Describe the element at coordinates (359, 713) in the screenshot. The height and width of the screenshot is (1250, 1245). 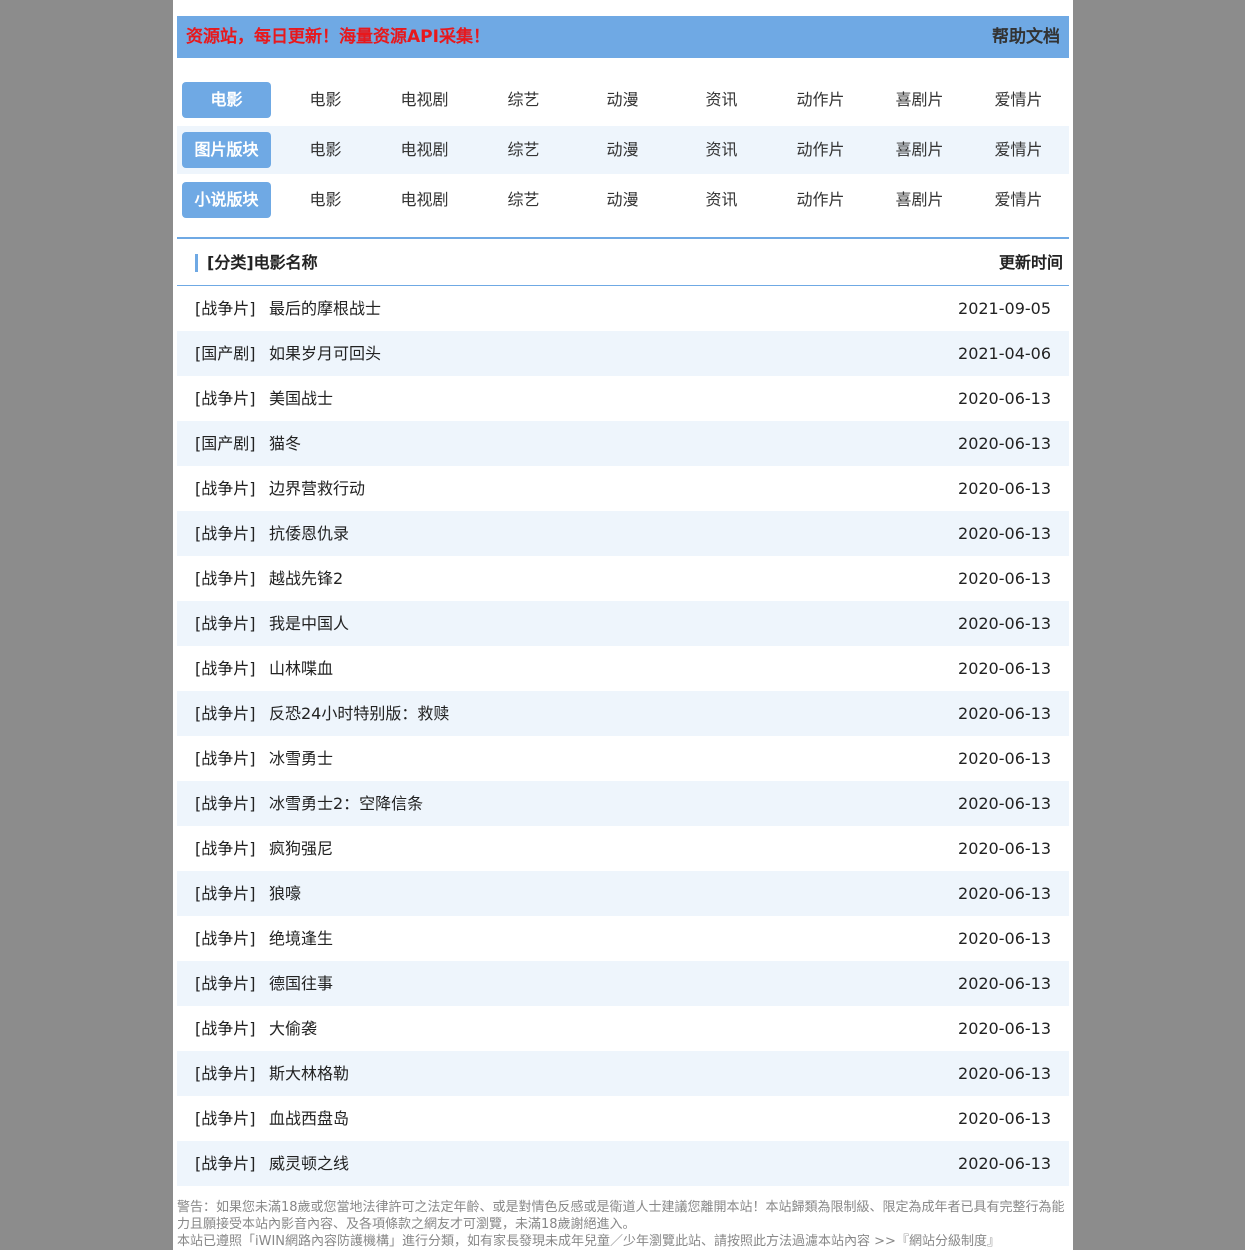
I see `item-title-link: 反恐24小时特别版：救赎` at that location.